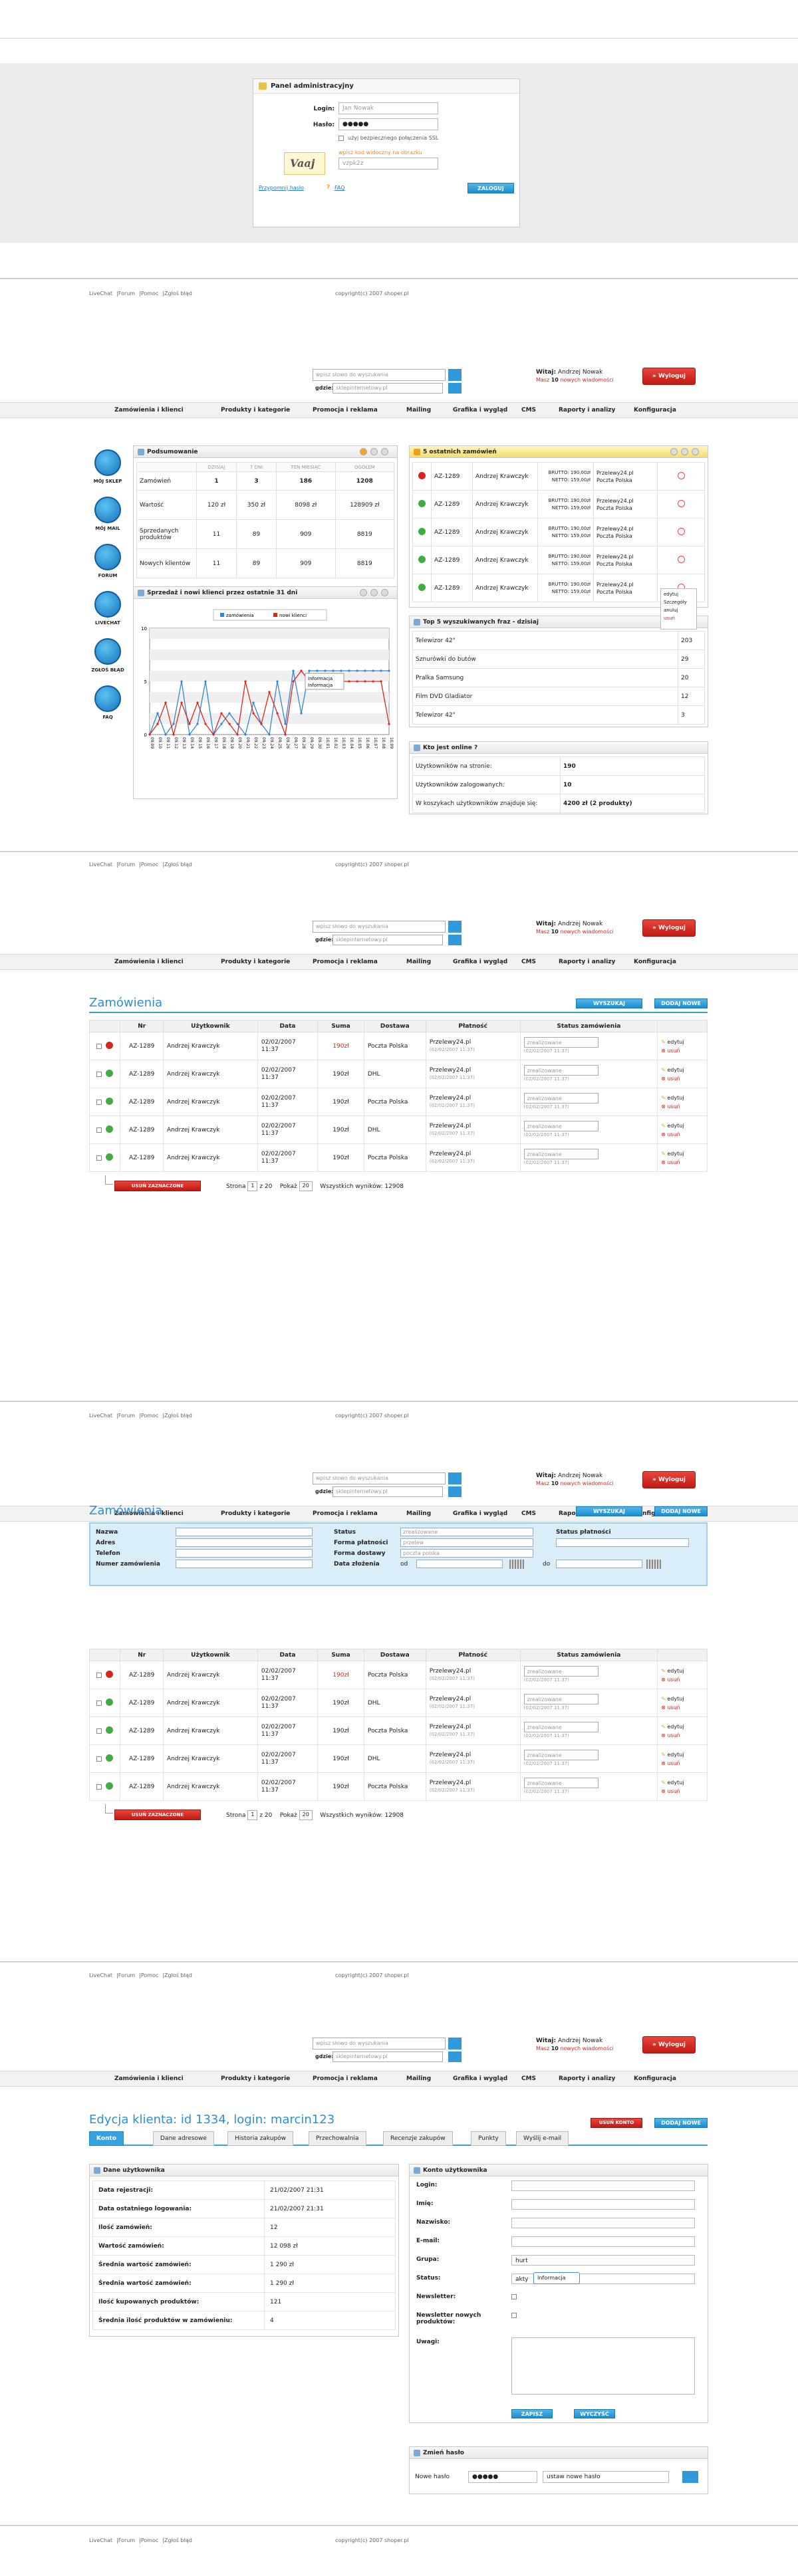 The height and width of the screenshot is (2576, 798). I want to click on menu-item: Promocja i reklama, so click(345, 410).